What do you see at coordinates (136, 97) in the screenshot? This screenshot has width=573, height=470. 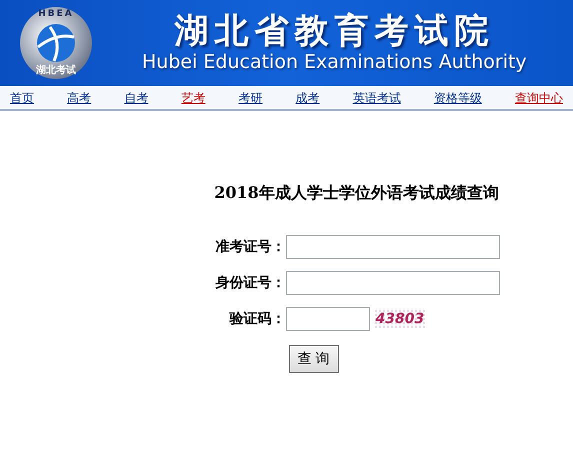 I see `nav-link: 自考` at bounding box center [136, 97].